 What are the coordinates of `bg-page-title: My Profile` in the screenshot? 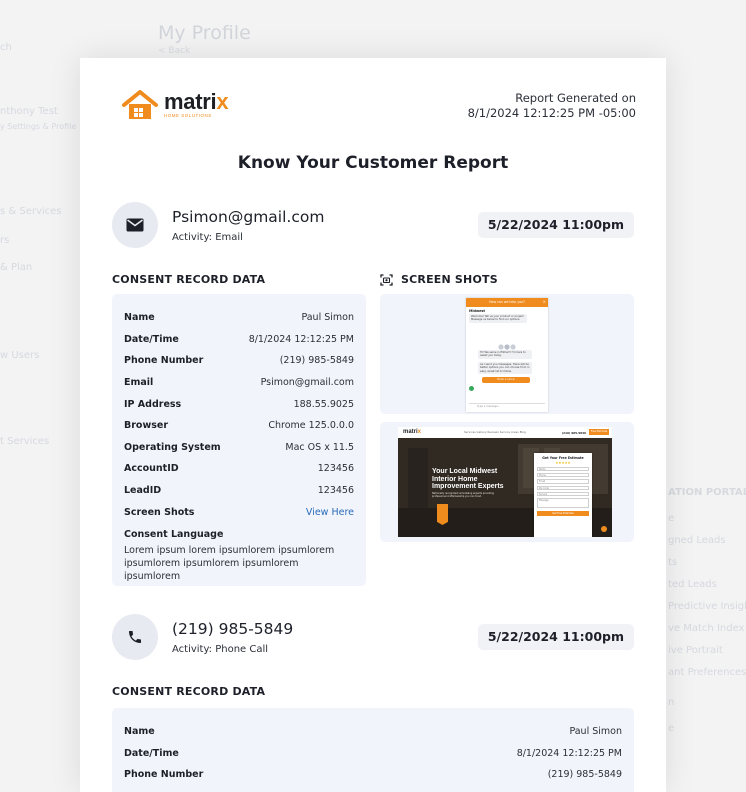 It's located at (204, 33).